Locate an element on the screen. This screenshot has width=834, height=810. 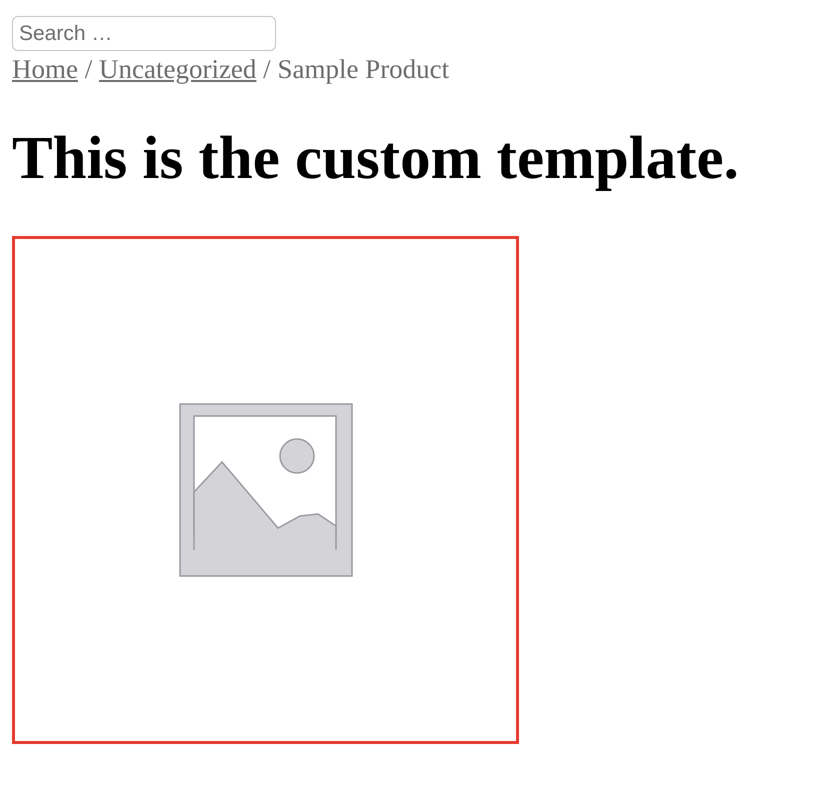
breadcrumb-link: Home is located at coordinates (45, 69).